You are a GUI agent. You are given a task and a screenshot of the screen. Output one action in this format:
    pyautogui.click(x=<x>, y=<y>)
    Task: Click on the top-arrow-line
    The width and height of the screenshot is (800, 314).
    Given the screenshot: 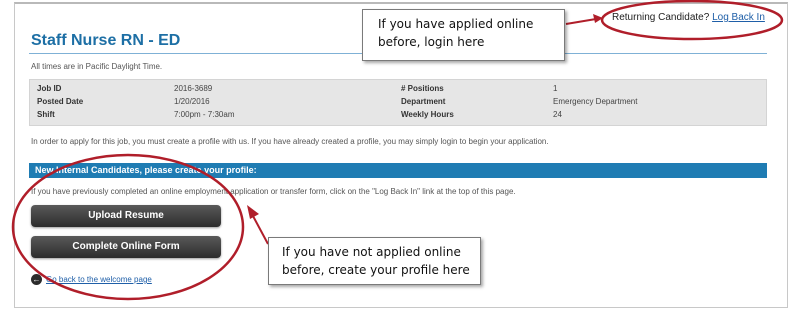 What is the action you would take?
    pyautogui.click(x=581, y=21)
    